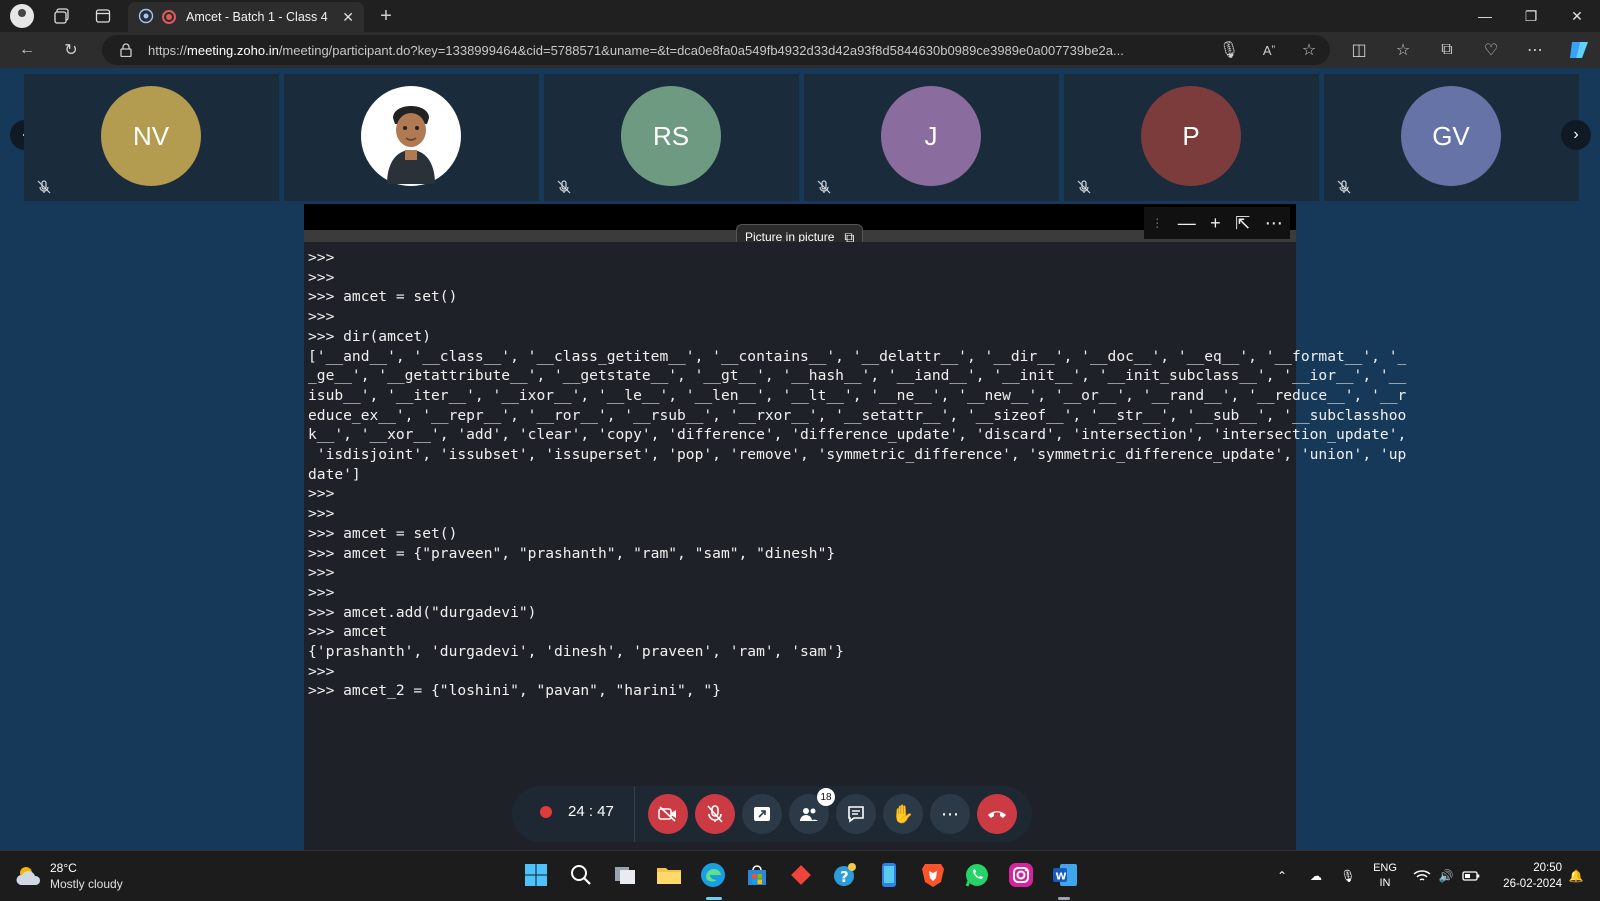 Image resolution: width=1600 pixels, height=901 pixels. What do you see at coordinates (1576, 135) in the screenshot?
I see `next-participants-button: ›` at bounding box center [1576, 135].